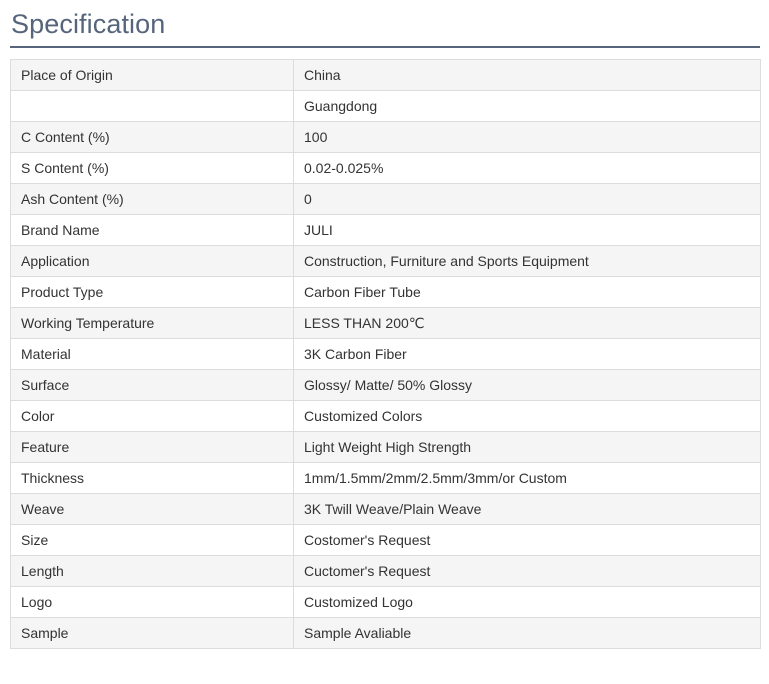 Image resolution: width=769 pixels, height=684 pixels. I want to click on spec-value: Light Weight High Strength, so click(527, 447).